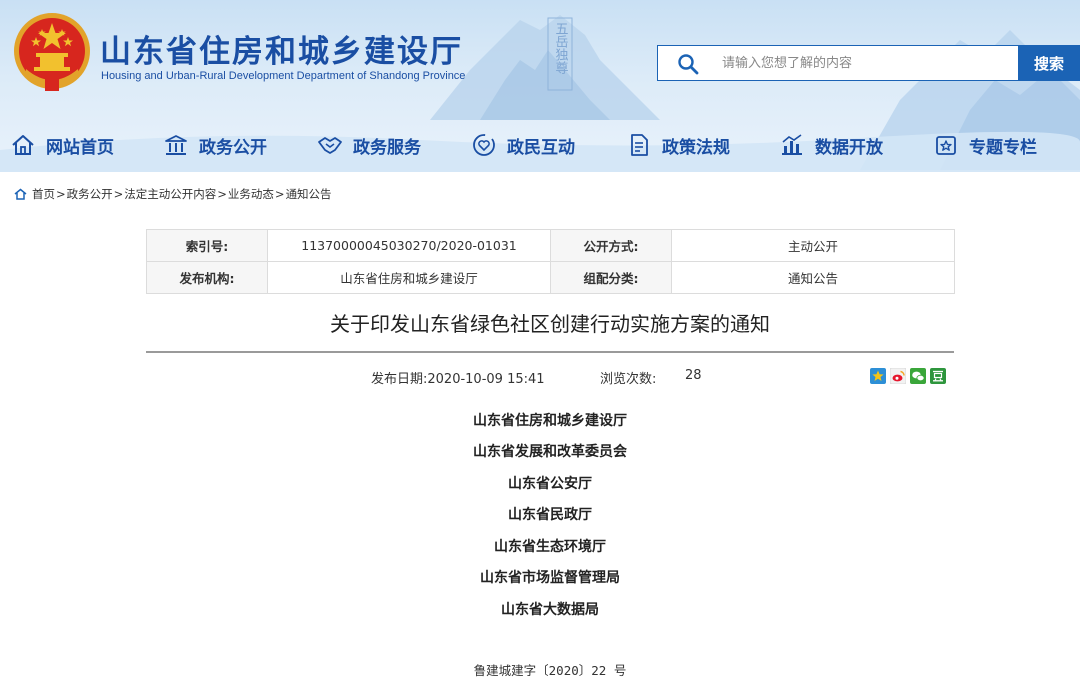  What do you see at coordinates (281, 52) in the screenshot?
I see `site-title: 山东省住房和城乡建设厅` at bounding box center [281, 52].